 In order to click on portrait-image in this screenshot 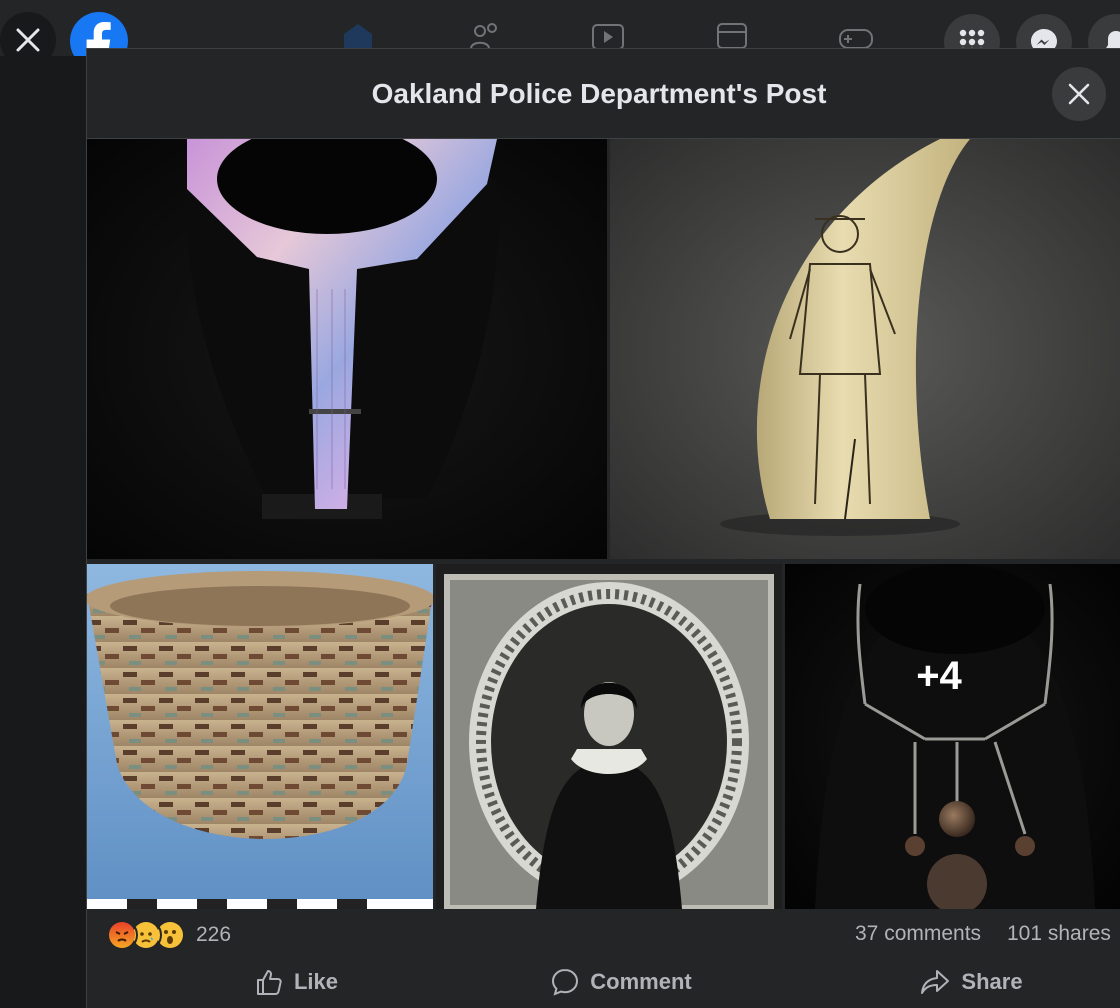, I will do `click(609, 736)`.